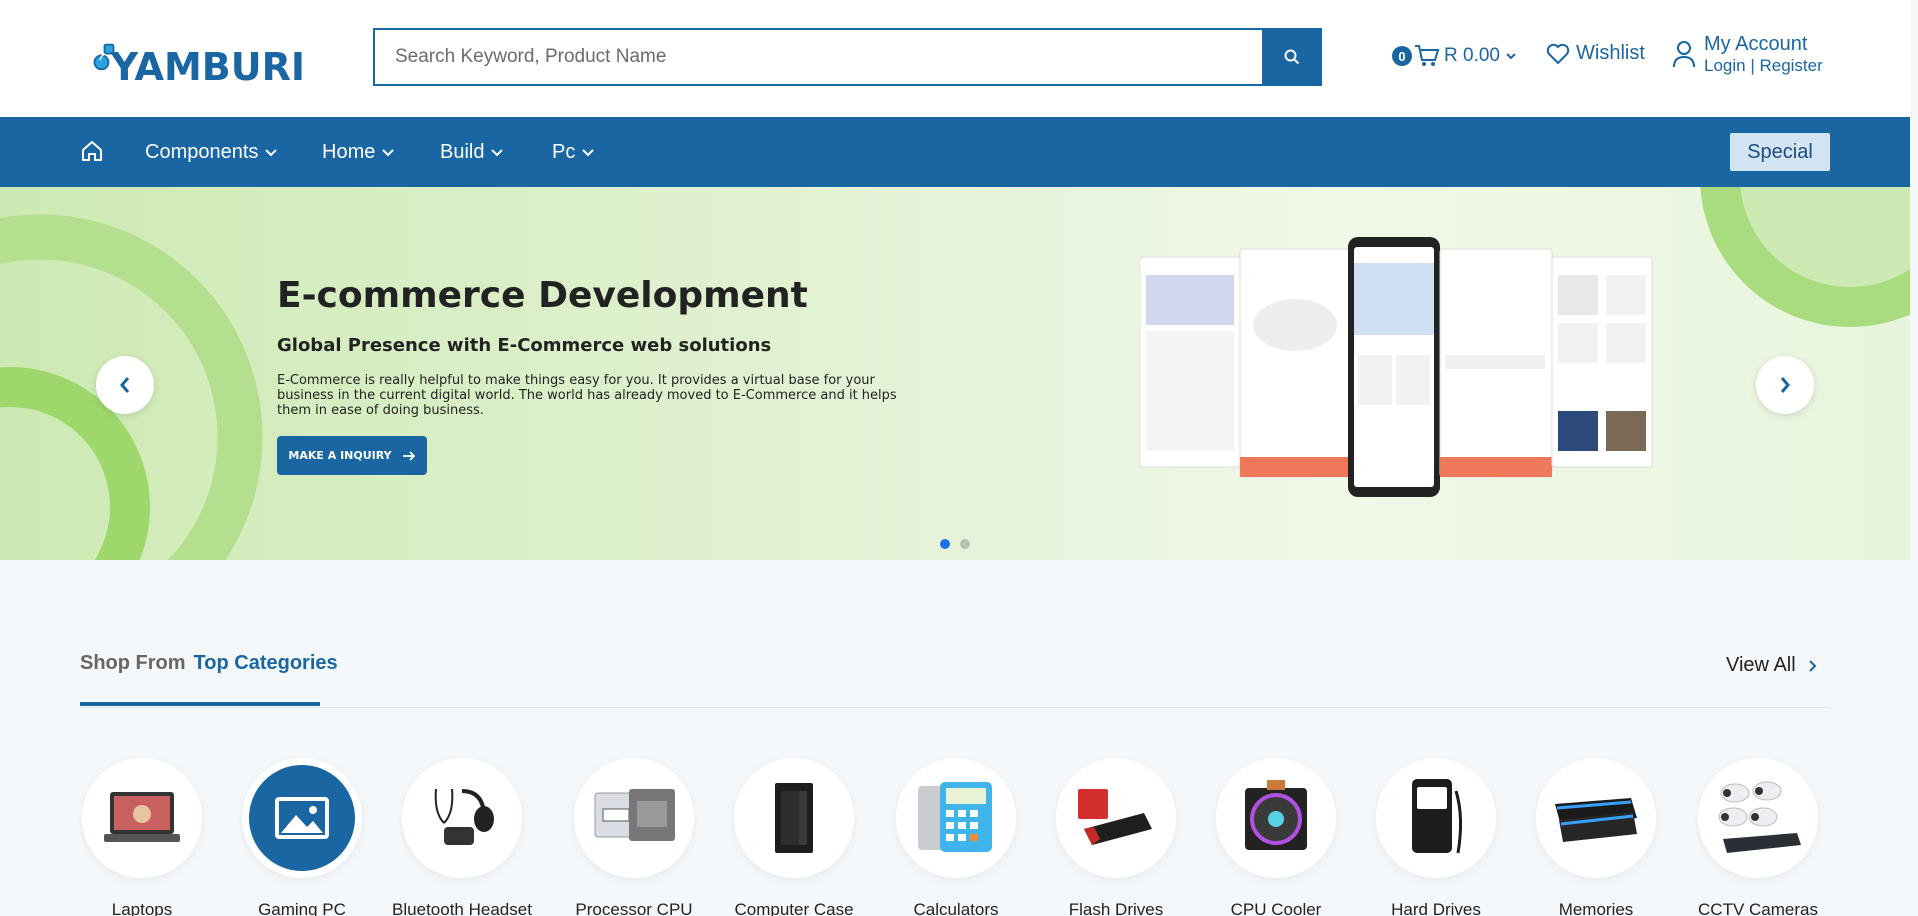  I want to click on brand-name: YAMBURI, so click(207, 67).